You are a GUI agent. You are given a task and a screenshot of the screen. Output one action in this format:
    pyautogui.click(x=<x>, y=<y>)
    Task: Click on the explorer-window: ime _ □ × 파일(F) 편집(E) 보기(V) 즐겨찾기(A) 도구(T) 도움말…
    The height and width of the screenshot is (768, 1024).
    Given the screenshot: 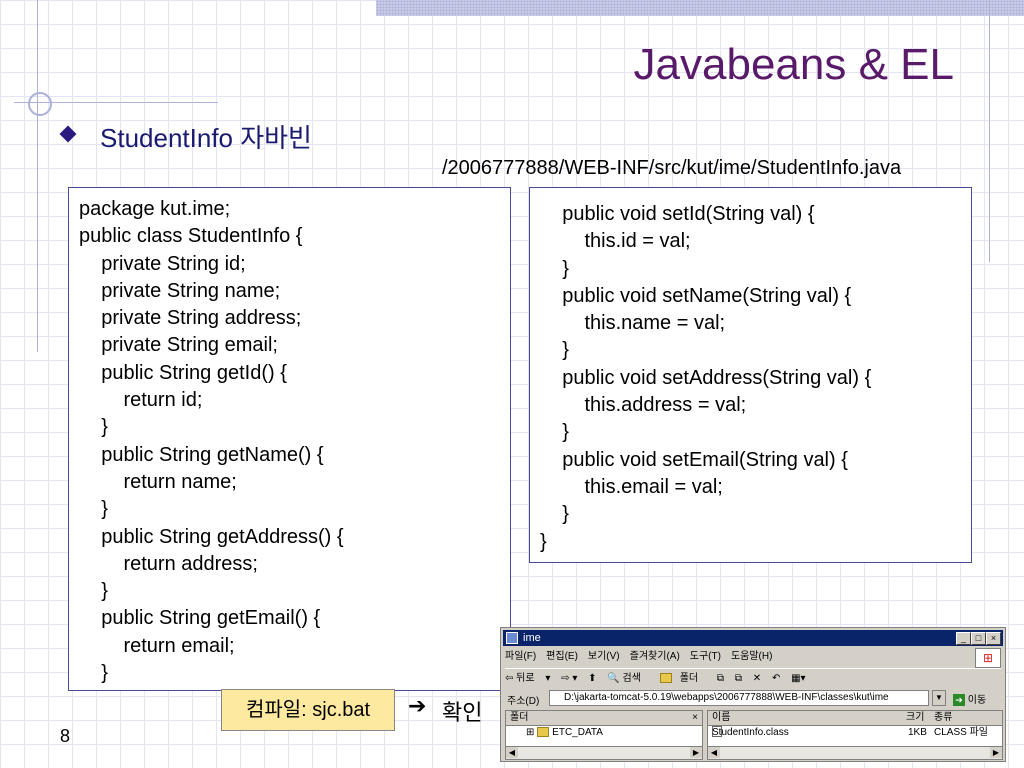 What is the action you would take?
    pyautogui.click(x=753, y=694)
    